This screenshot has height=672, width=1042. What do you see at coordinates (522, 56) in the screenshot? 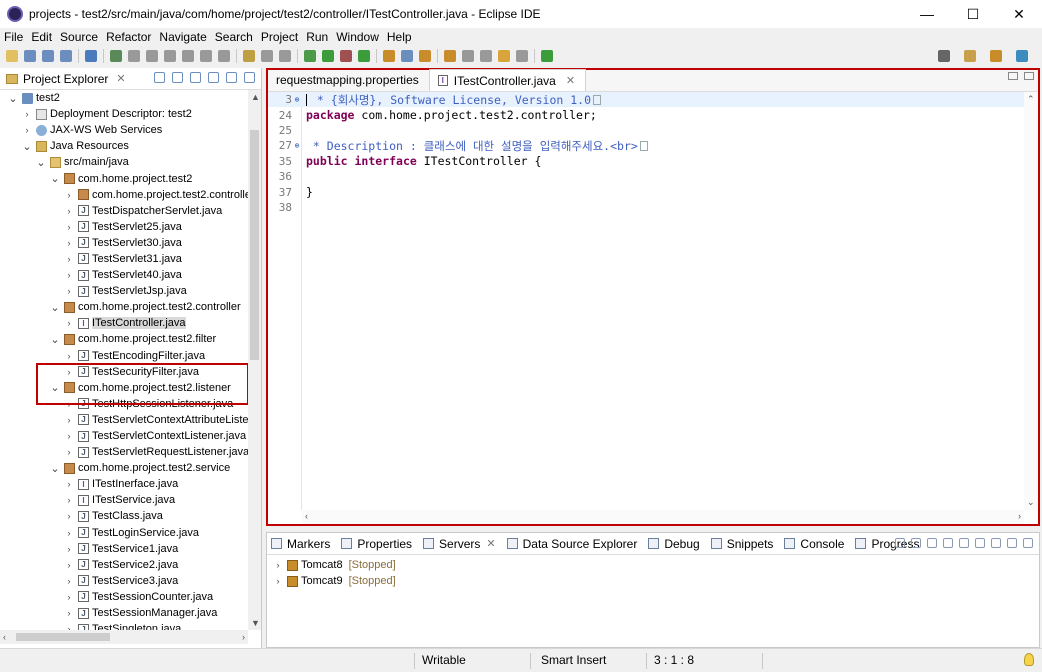
I see `forward-icon` at bounding box center [522, 56].